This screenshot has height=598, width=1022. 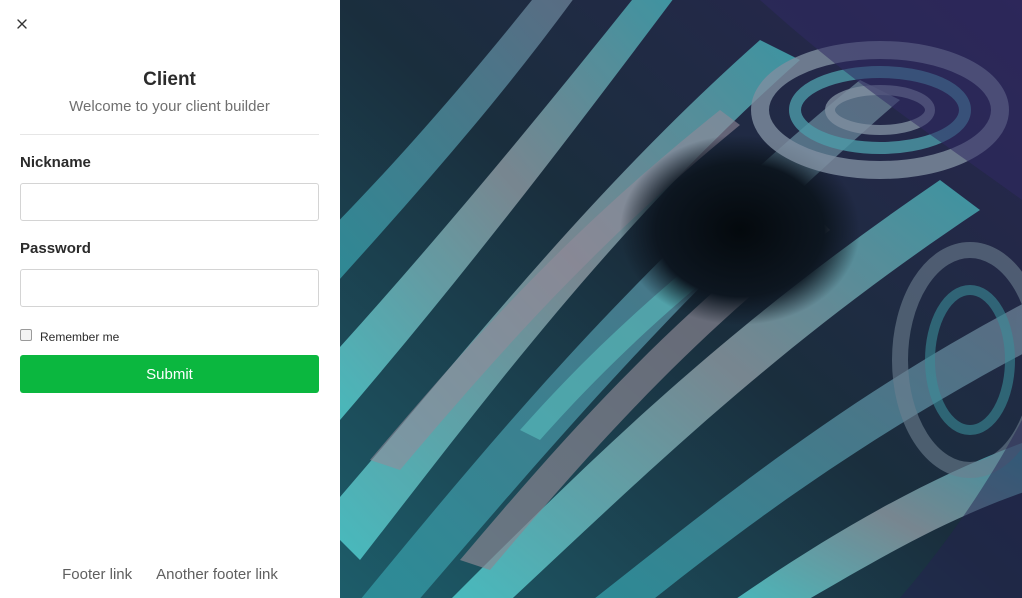 I want to click on page-subtitle: Welcome to your client builder, so click(x=169, y=106).